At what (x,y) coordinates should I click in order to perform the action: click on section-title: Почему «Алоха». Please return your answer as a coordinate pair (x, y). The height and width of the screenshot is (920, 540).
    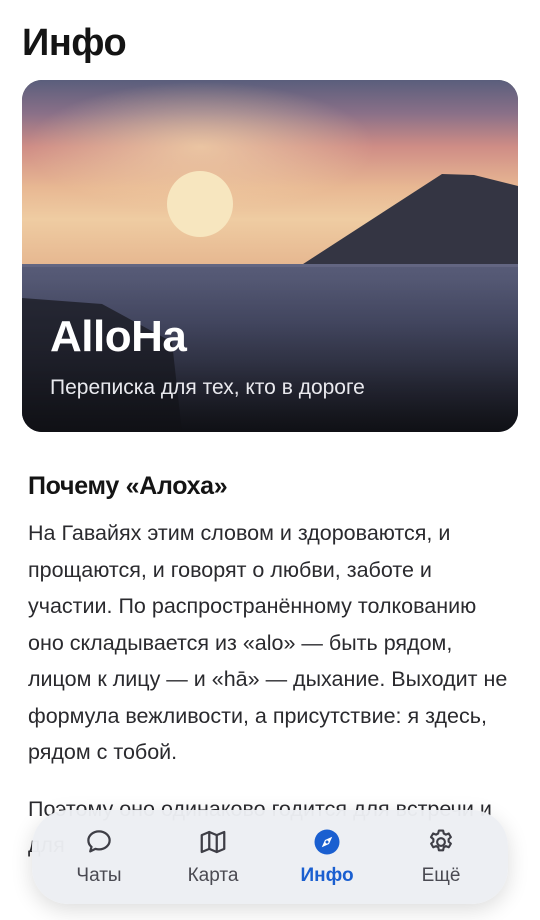
    Looking at the image, I should click on (128, 486).